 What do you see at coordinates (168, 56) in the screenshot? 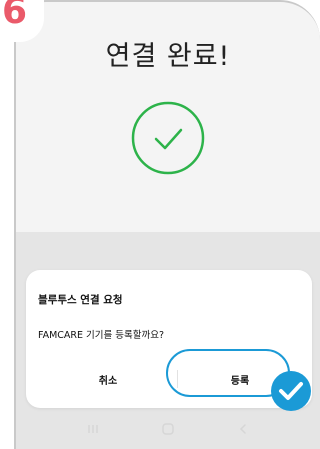
I see `page-title: 연결 완료!` at bounding box center [168, 56].